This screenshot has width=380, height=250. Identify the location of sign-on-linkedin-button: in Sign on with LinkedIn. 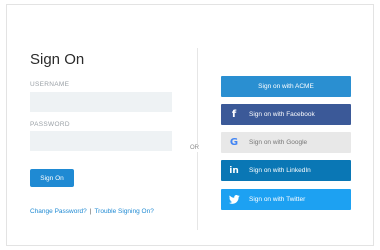
(286, 170).